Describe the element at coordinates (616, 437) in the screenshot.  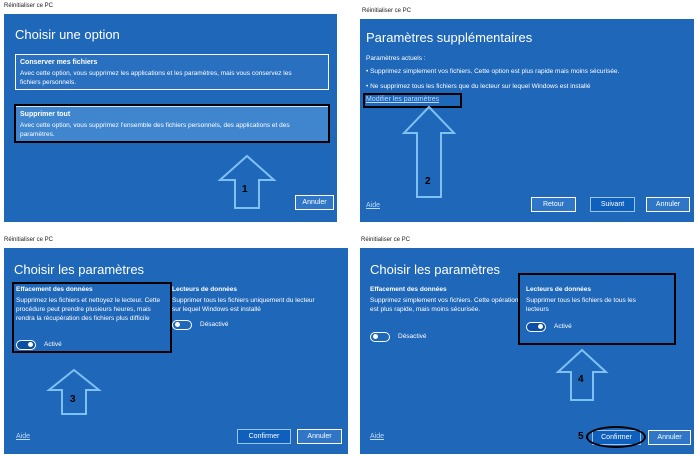
I see `annotation-circle` at that location.